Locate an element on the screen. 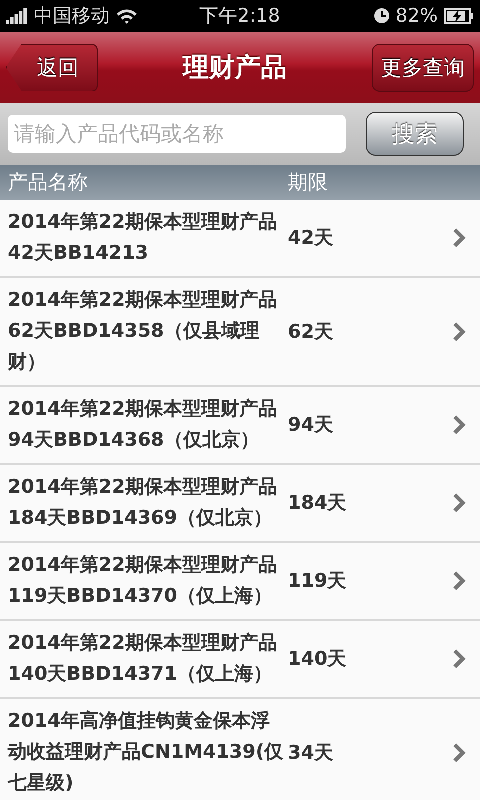 This screenshot has height=800, width=480. page-title: 理财产品 is located at coordinates (235, 68).